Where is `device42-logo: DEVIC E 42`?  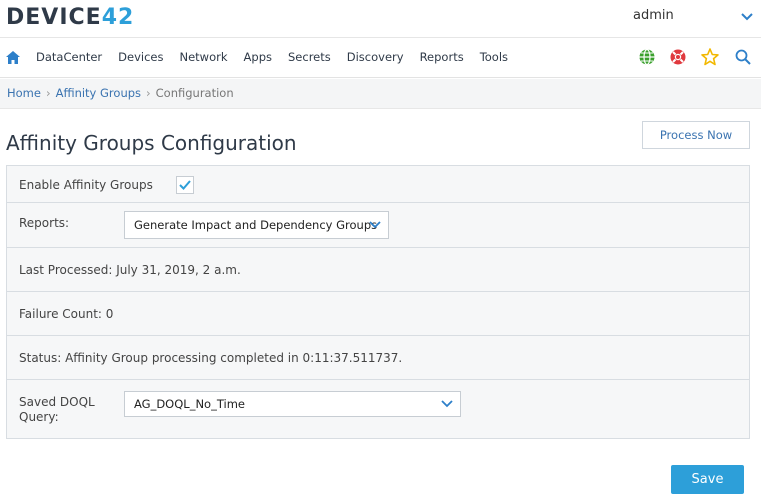 device42-logo: DEVIC E 42 is located at coordinates (70, 17).